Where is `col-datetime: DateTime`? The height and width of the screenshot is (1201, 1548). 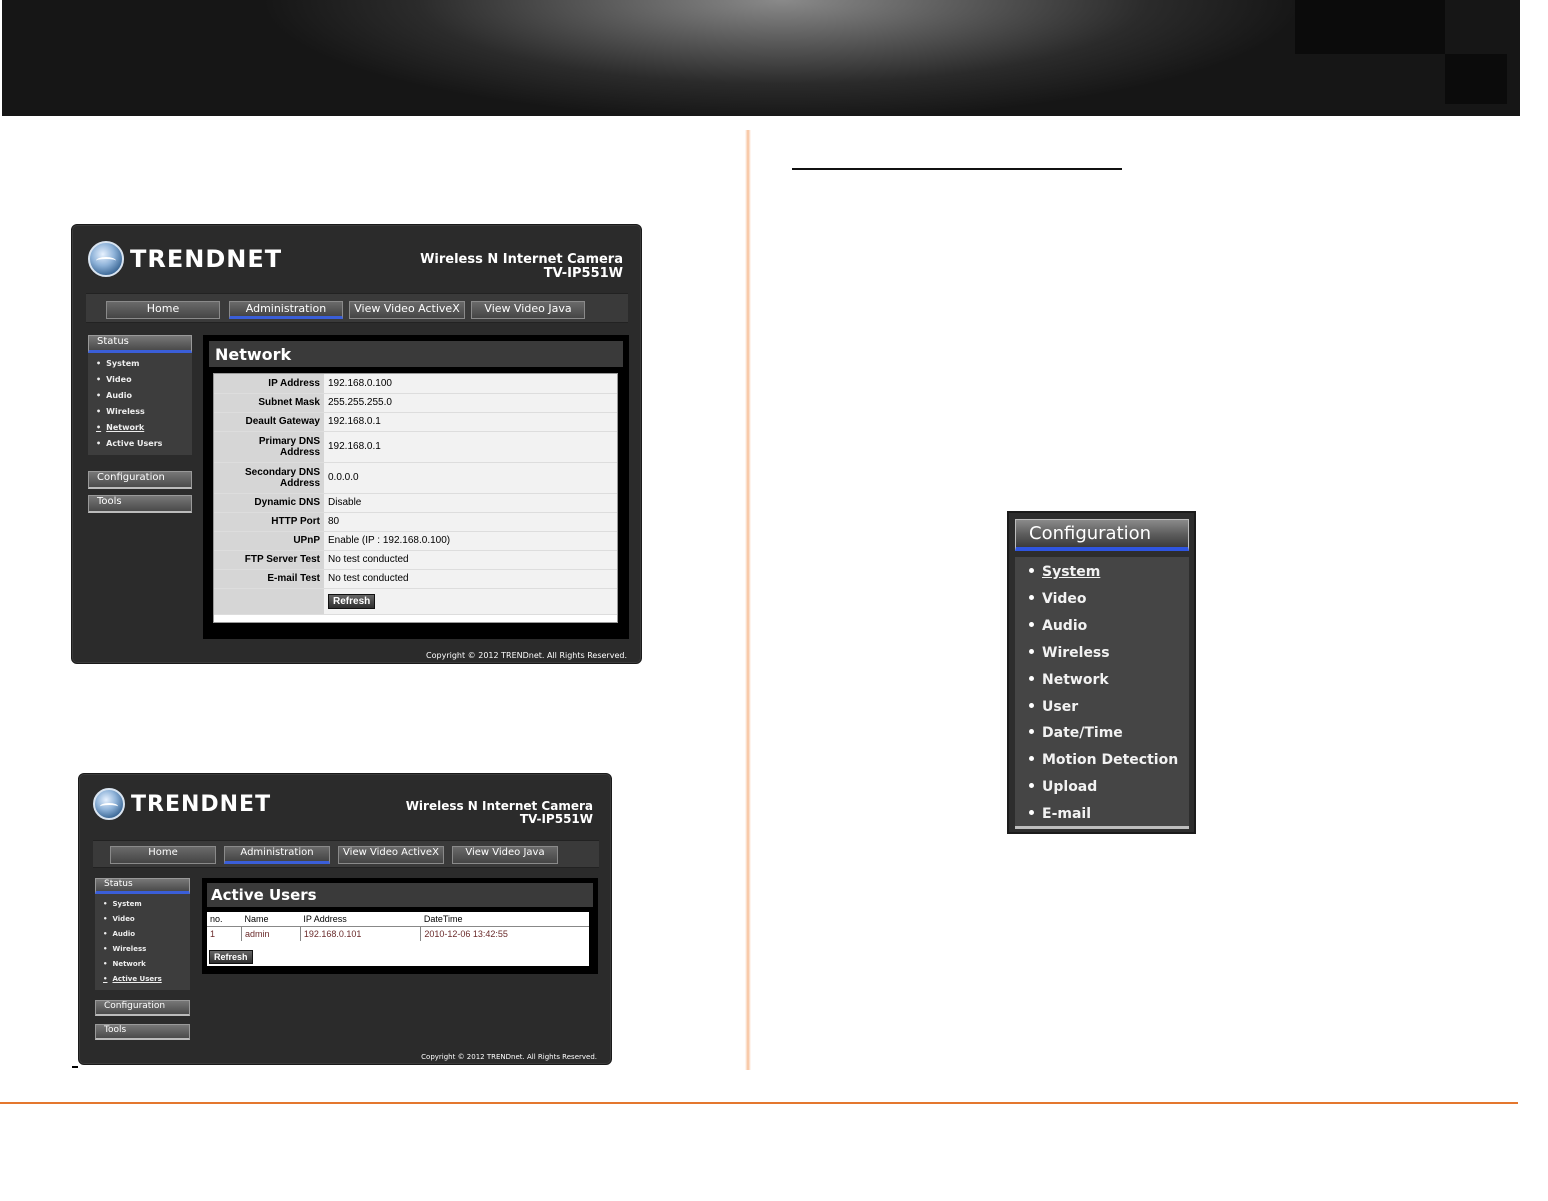
col-datetime: DateTime is located at coordinates (504, 919).